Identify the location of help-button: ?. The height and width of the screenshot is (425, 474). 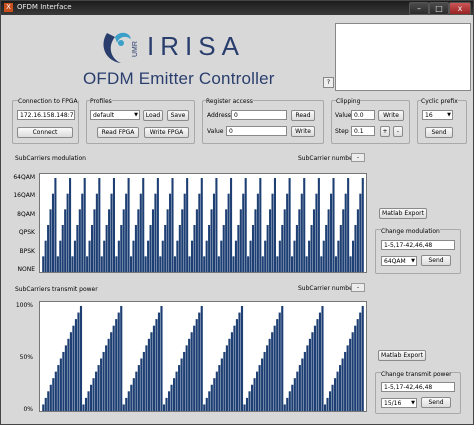
(328, 82).